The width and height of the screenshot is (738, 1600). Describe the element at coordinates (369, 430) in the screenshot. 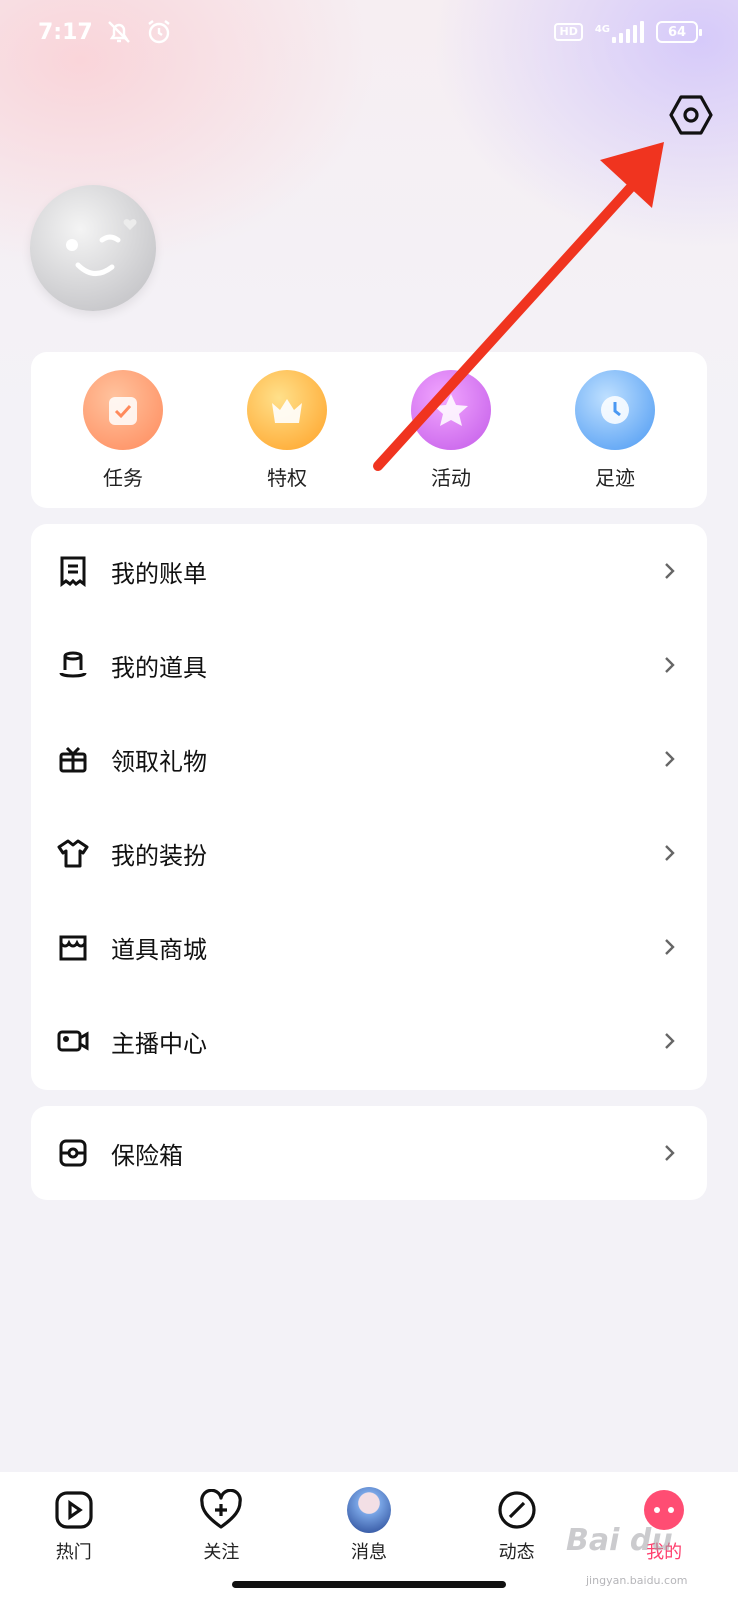

I see `quick-actions-card: 任务 特权 活动 足迹` at that location.